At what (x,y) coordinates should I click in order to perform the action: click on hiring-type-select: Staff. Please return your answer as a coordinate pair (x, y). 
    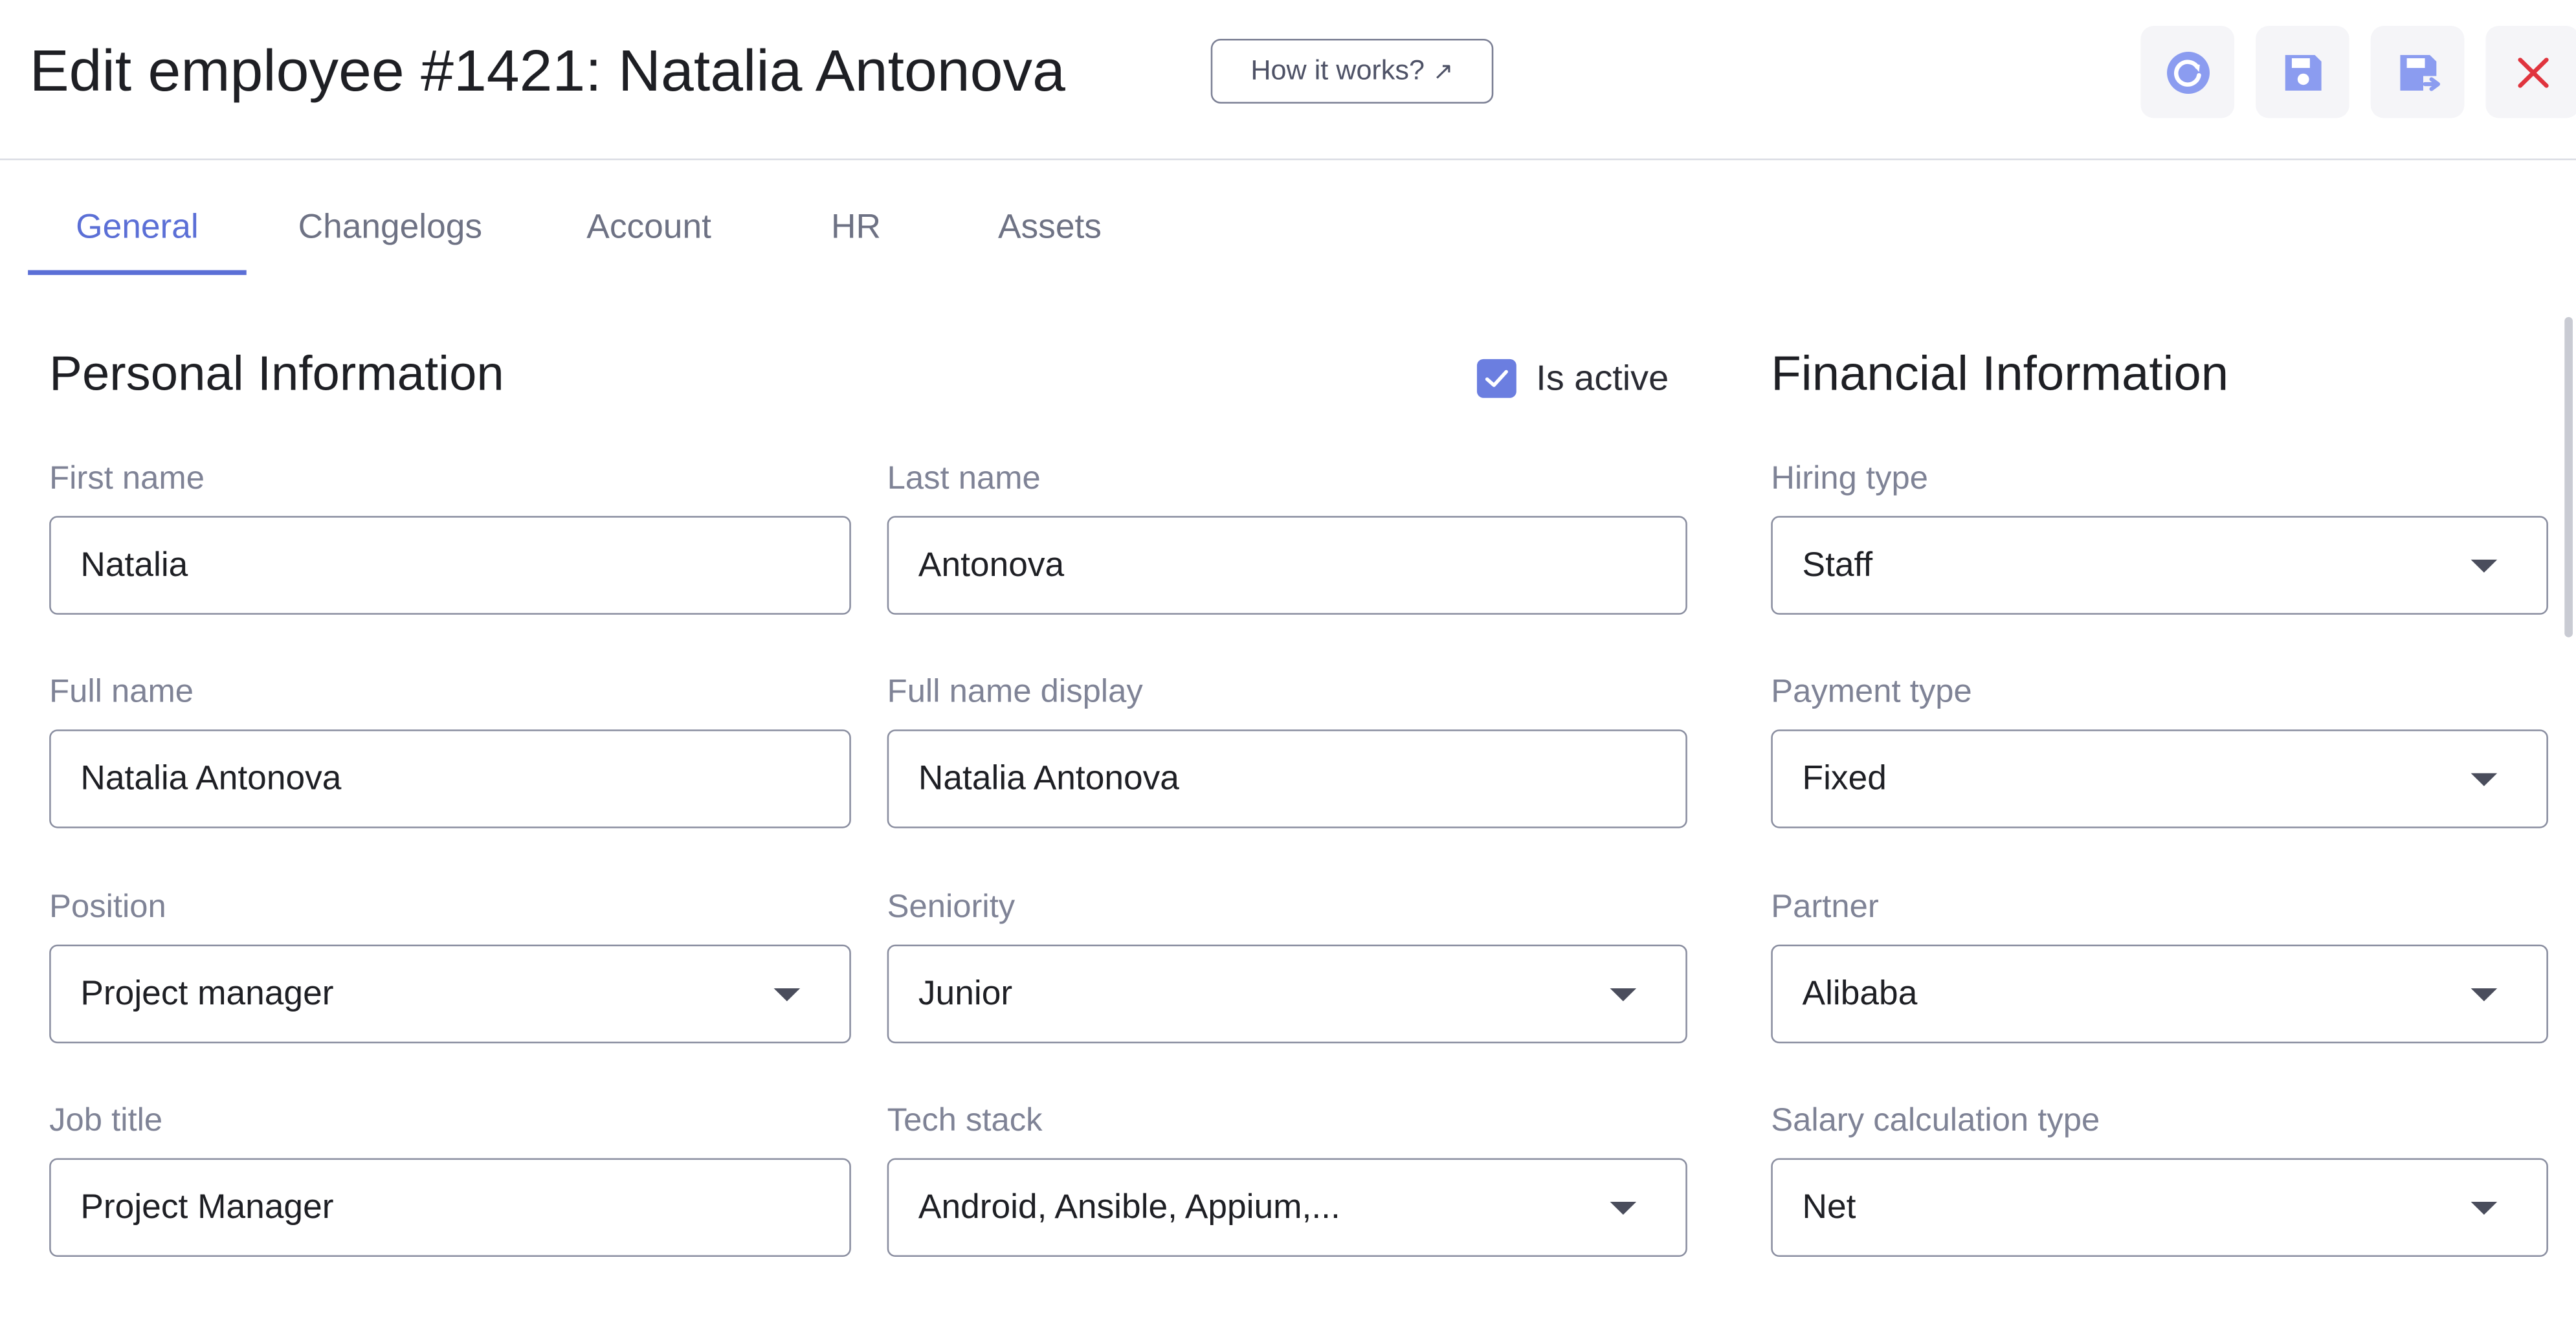
    Looking at the image, I should click on (2159, 565).